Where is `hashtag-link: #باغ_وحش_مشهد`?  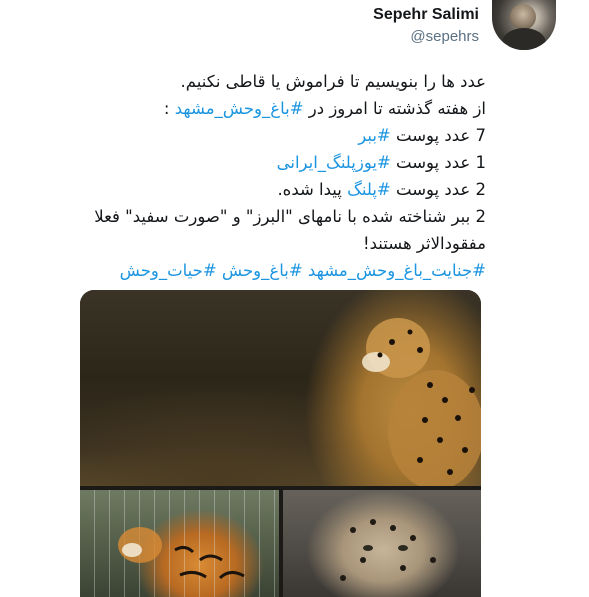
hashtag-link: #باغ_وحش_مشهد is located at coordinates (239, 108).